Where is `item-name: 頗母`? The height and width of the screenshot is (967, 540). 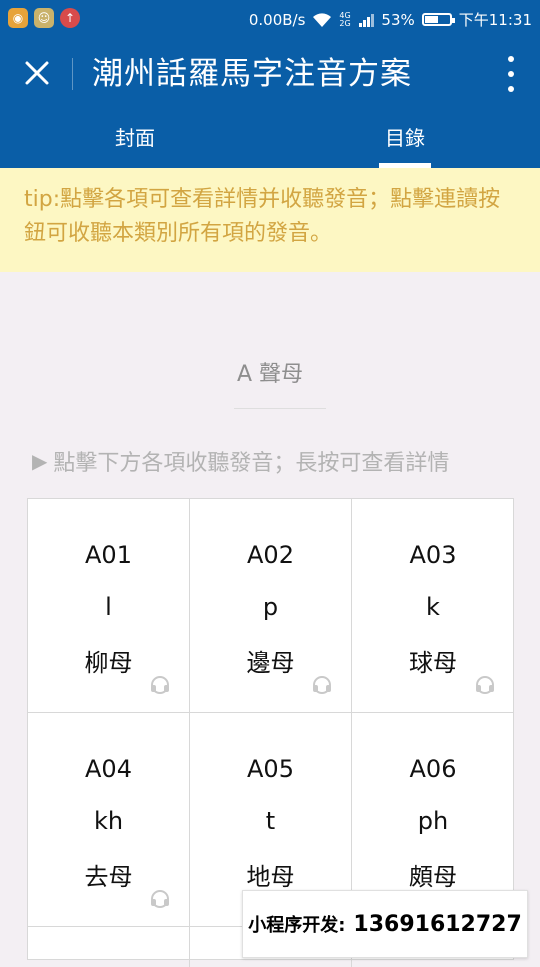
item-name: 頗母 is located at coordinates (433, 877).